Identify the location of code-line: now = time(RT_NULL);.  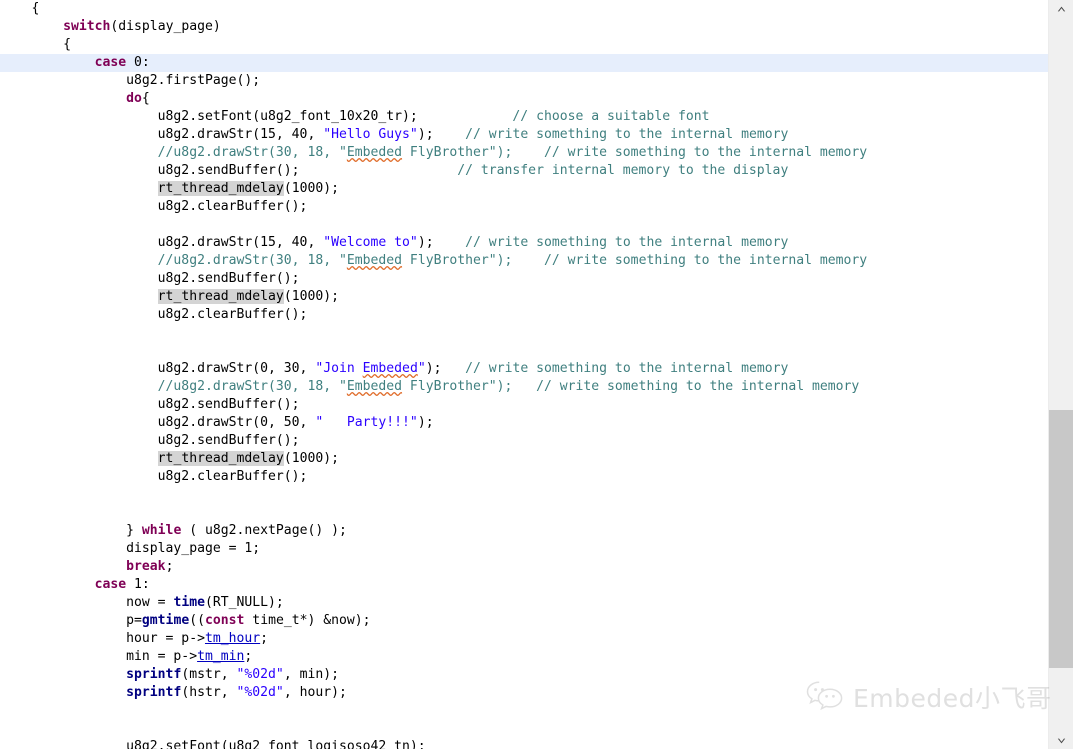
(524, 603).